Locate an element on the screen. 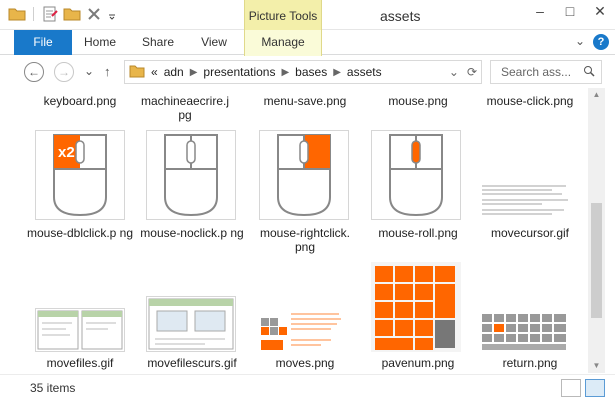 This screenshot has width=615, height=406. picture-tools-label: Picture Tools is located at coordinates (283, 15).